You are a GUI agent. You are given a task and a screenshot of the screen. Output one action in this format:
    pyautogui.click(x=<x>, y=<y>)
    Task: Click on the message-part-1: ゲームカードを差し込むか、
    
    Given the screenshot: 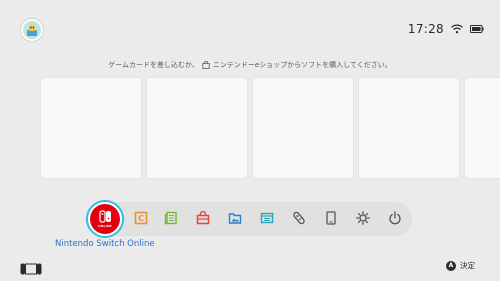 What is the action you would take?
    pyautogui.click(x=153, y=65)
    